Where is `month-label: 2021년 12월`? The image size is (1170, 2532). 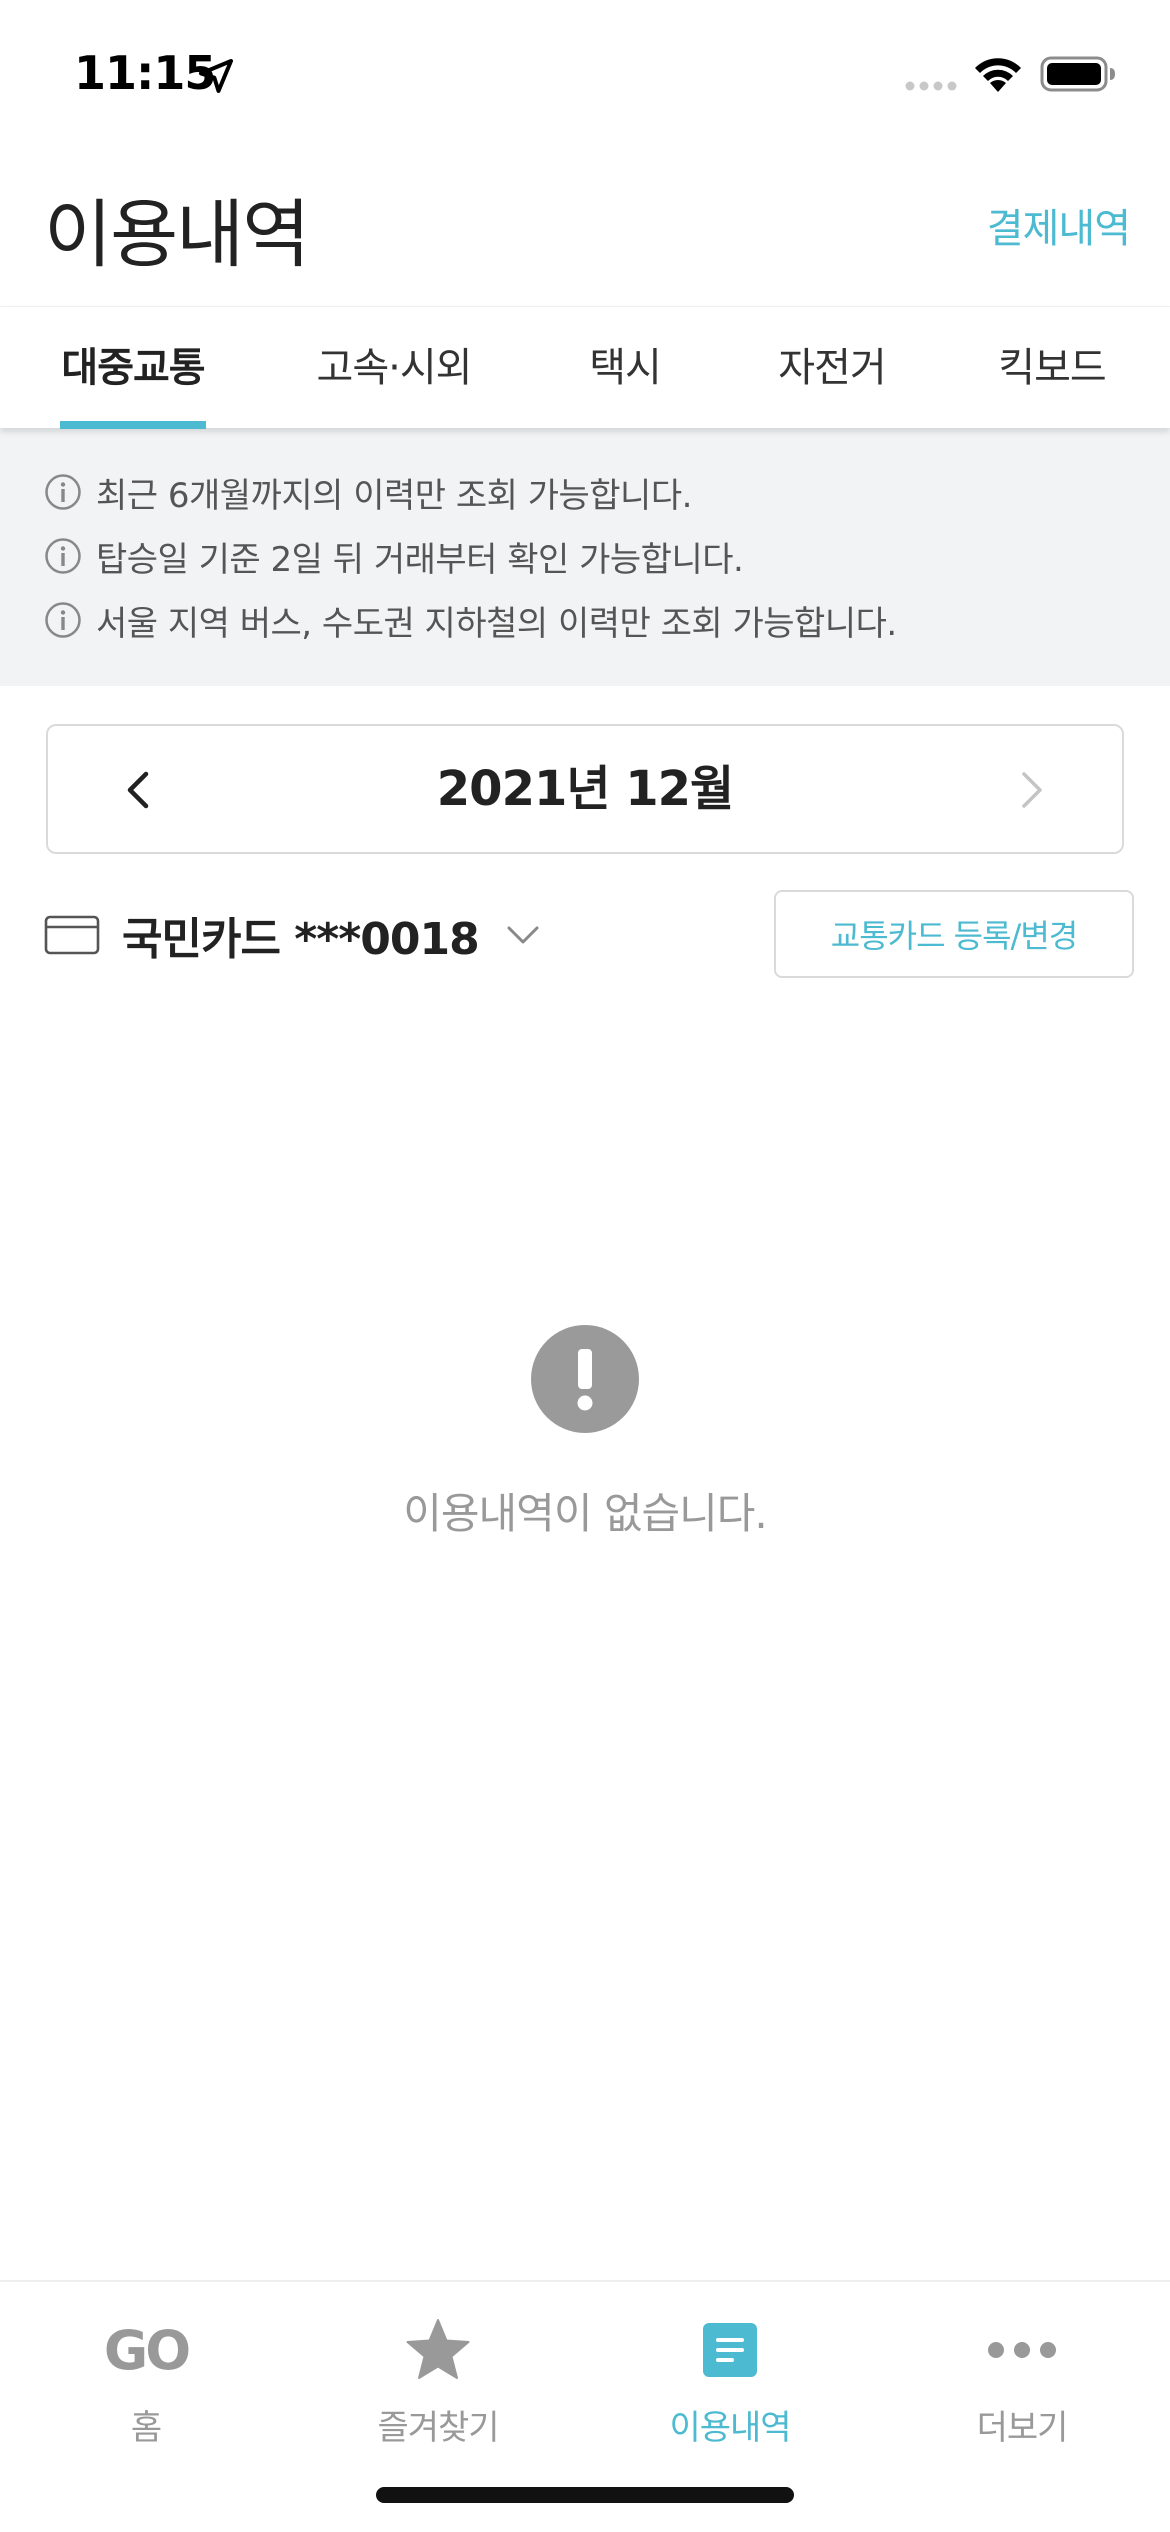 month-label: 2021년 12월 is located at coordinates (585, 789).